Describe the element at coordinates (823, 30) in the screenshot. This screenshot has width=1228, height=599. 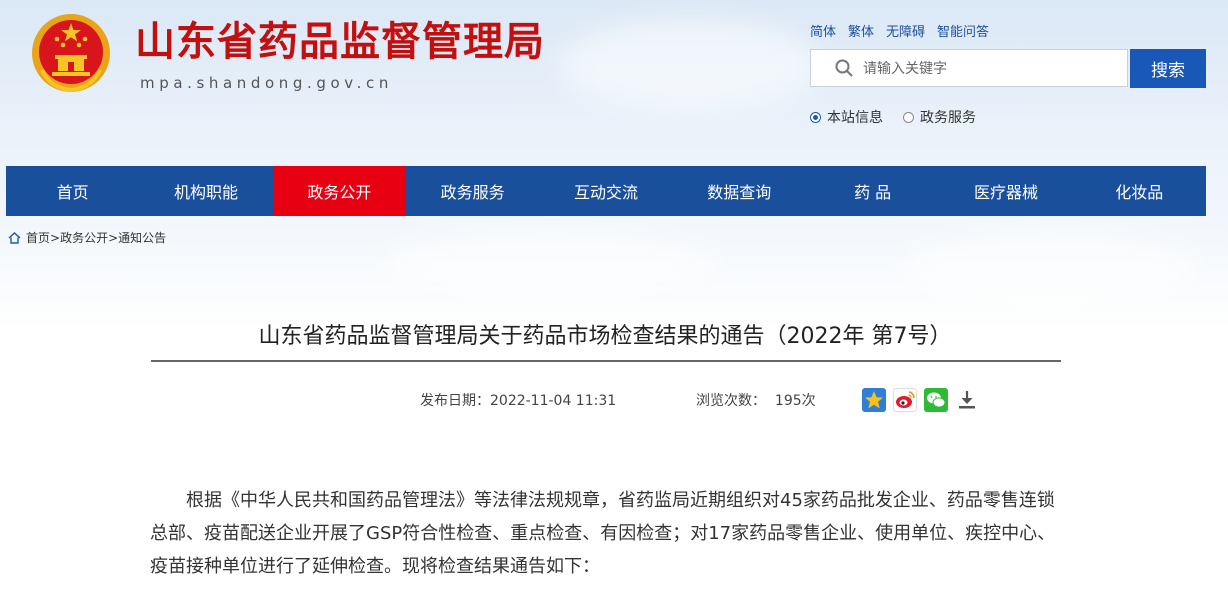
I see `link-simplified: 简体` at that location.